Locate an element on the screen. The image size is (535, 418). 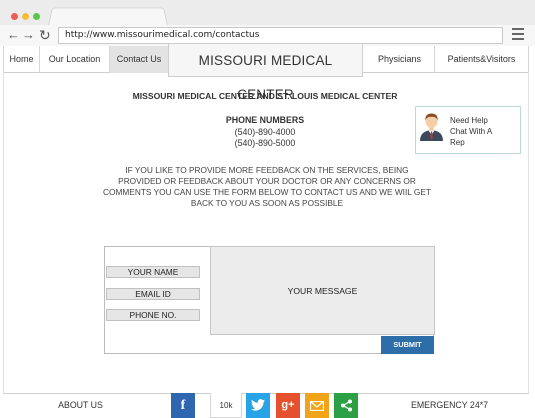
facebook-like-count: 10k is located at coordinates (226, 405).